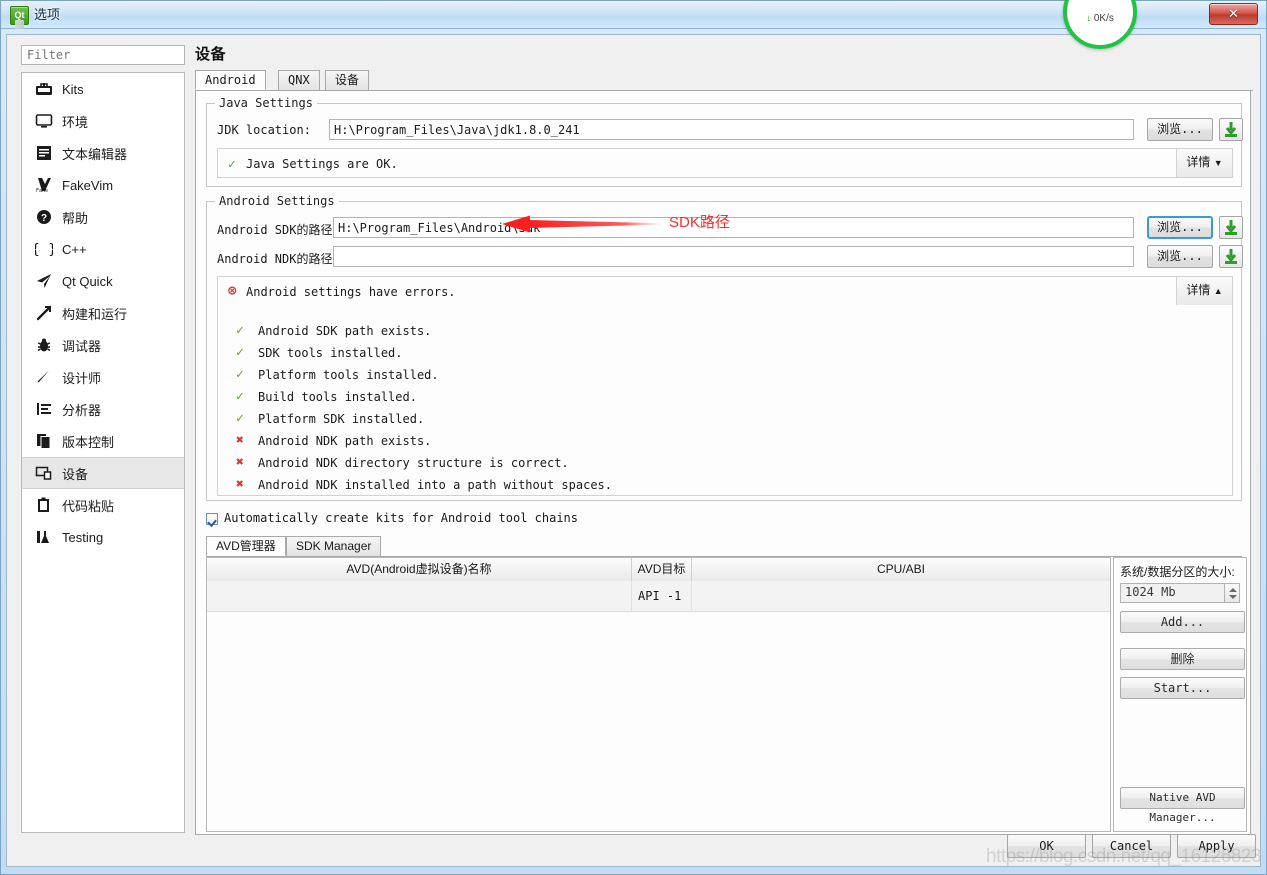 This screenshot has width=1267, height=875. Describe the element at coordinates (44, 217) in the screenshot. I see `help-icon: ?` at that location.